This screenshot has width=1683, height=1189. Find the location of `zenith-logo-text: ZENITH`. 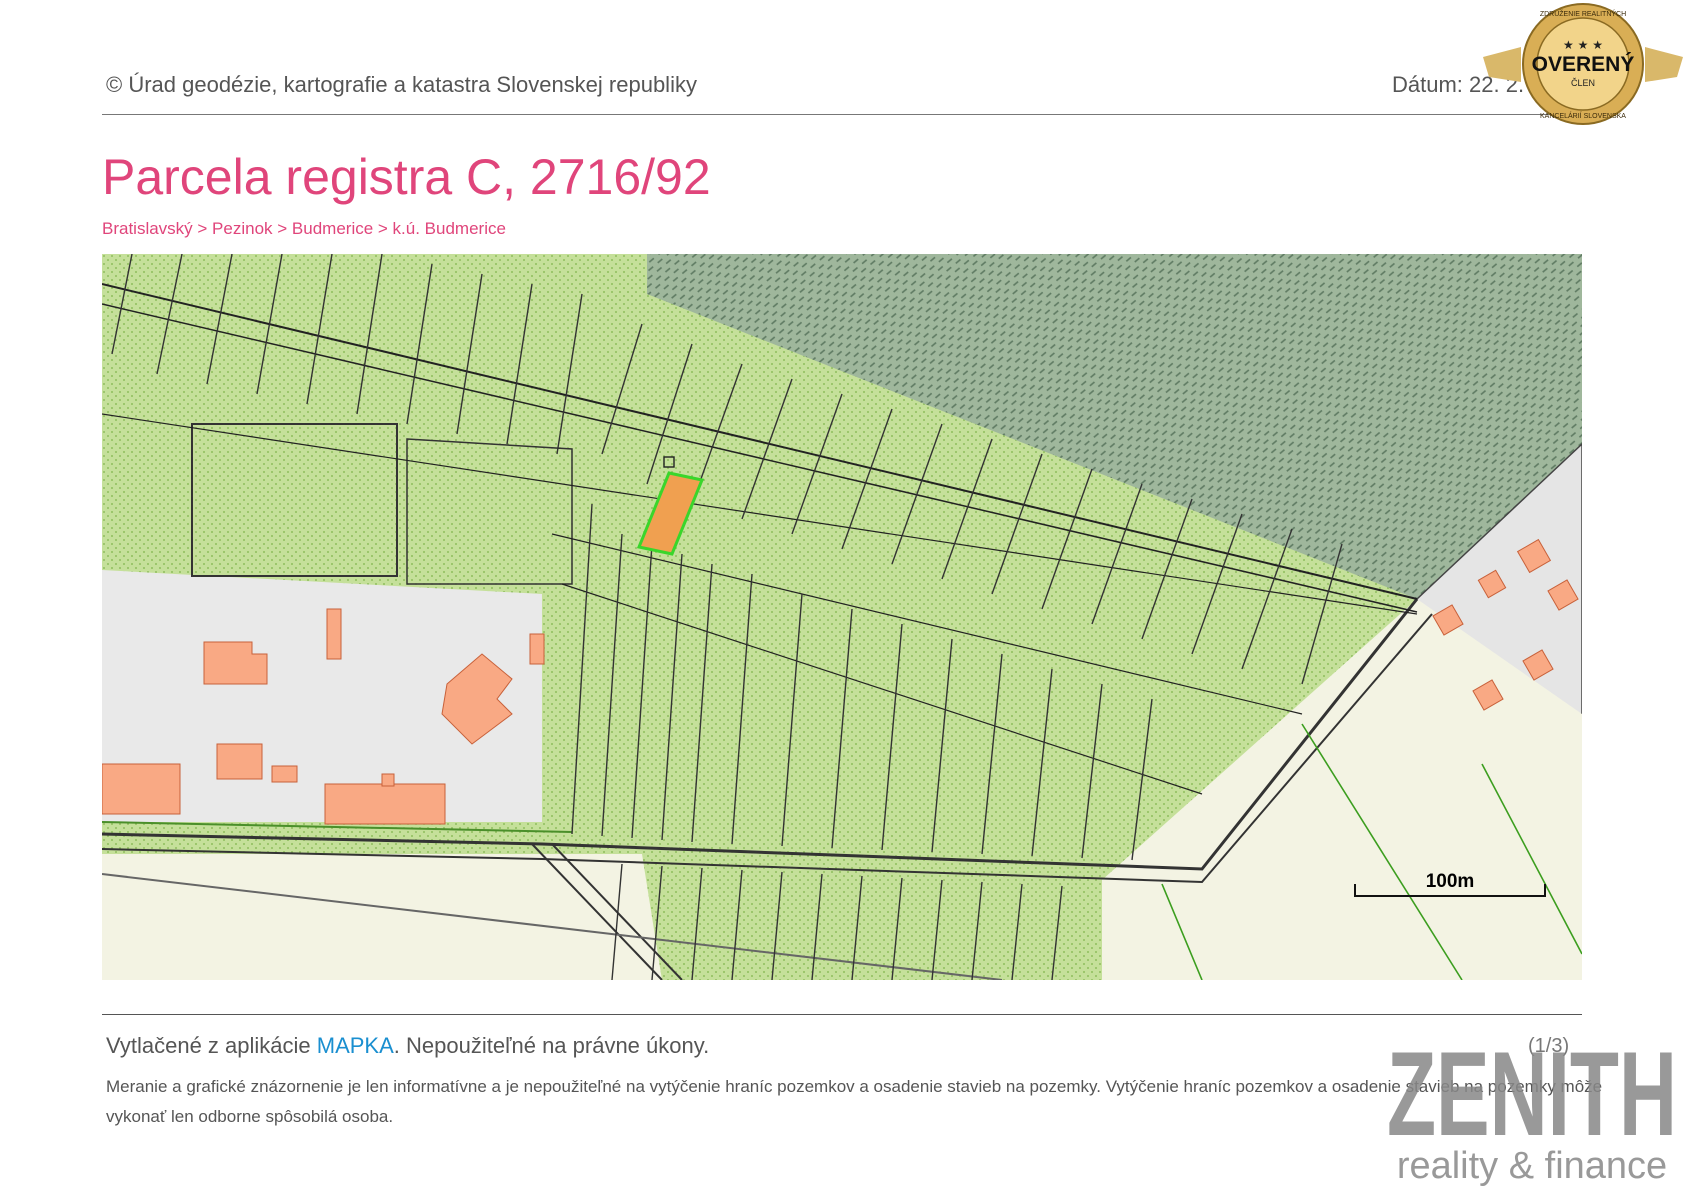

zenith-logo-text: ZENITH is located at coordinates (1532, 1094).